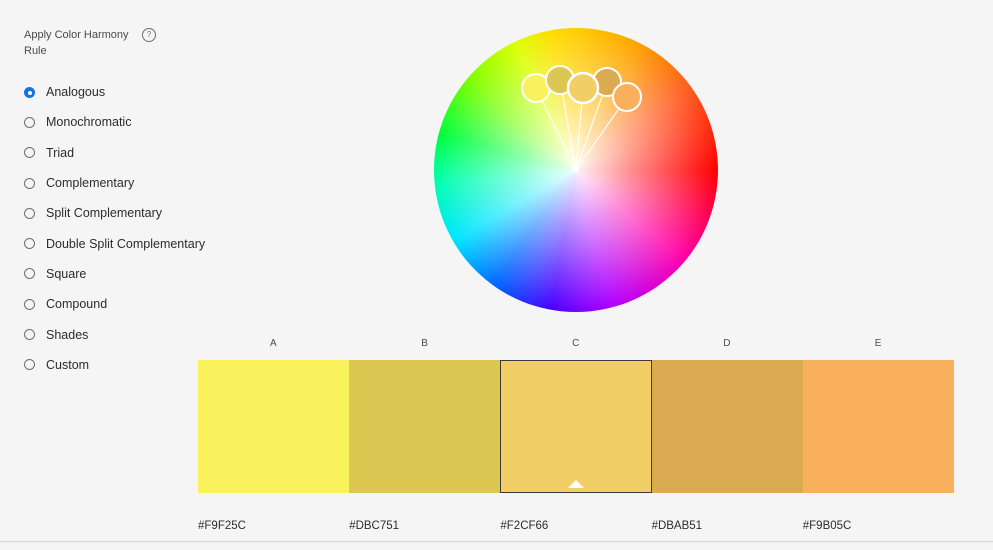 This screenshot has height=550, width=993. I want to click on color-handle-c-base, so click(583, 88).